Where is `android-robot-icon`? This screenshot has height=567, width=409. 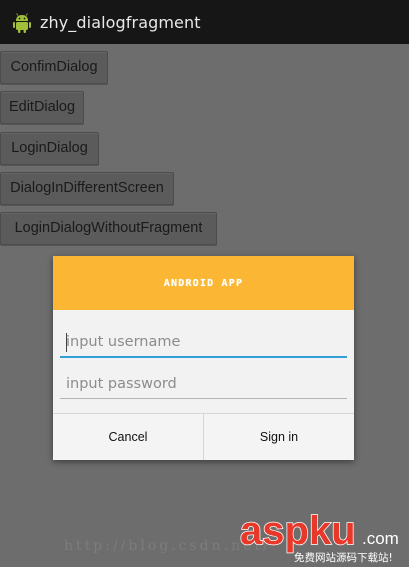
android-robot-icon is located at coordinates (22, 23).